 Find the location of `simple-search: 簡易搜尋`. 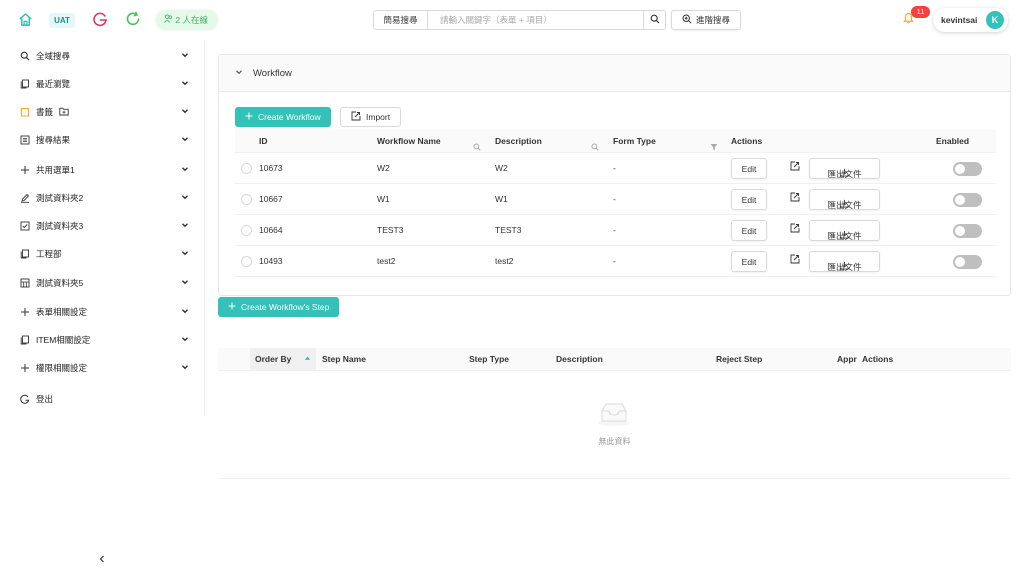

simple-search: 簡易搜尋 is located at coordinates (519, 20).